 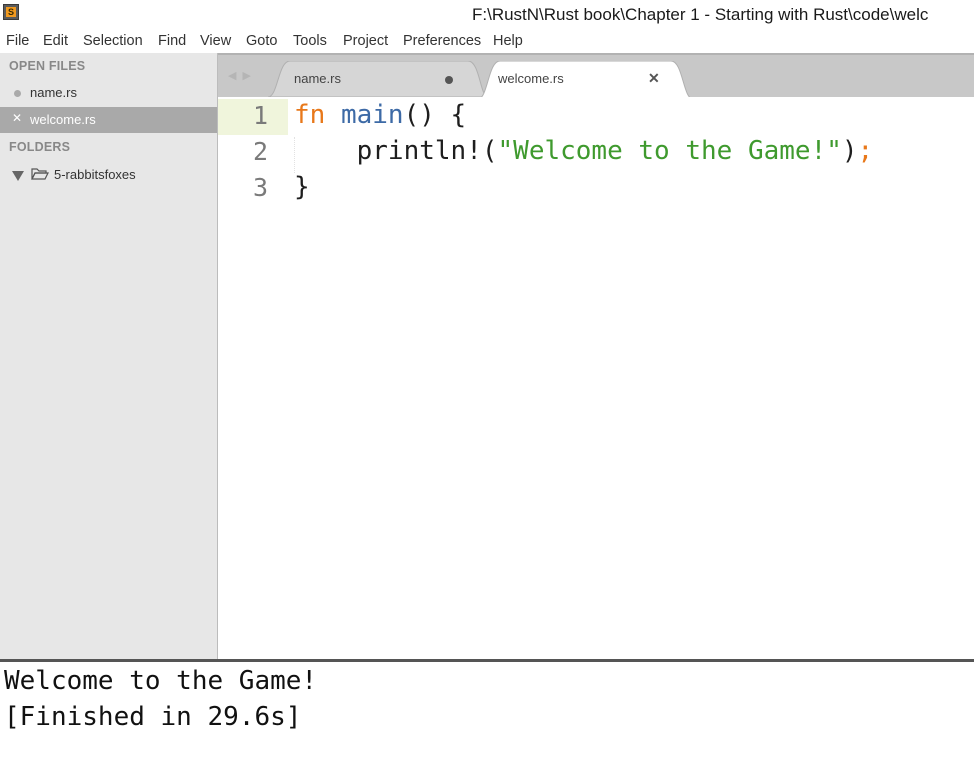 I want to click on menu-selection: Selection, so click(x=113, y=41).